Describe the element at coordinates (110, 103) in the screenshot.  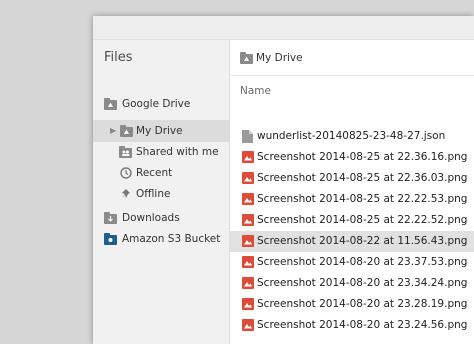
I see `drive-icon` at that location.